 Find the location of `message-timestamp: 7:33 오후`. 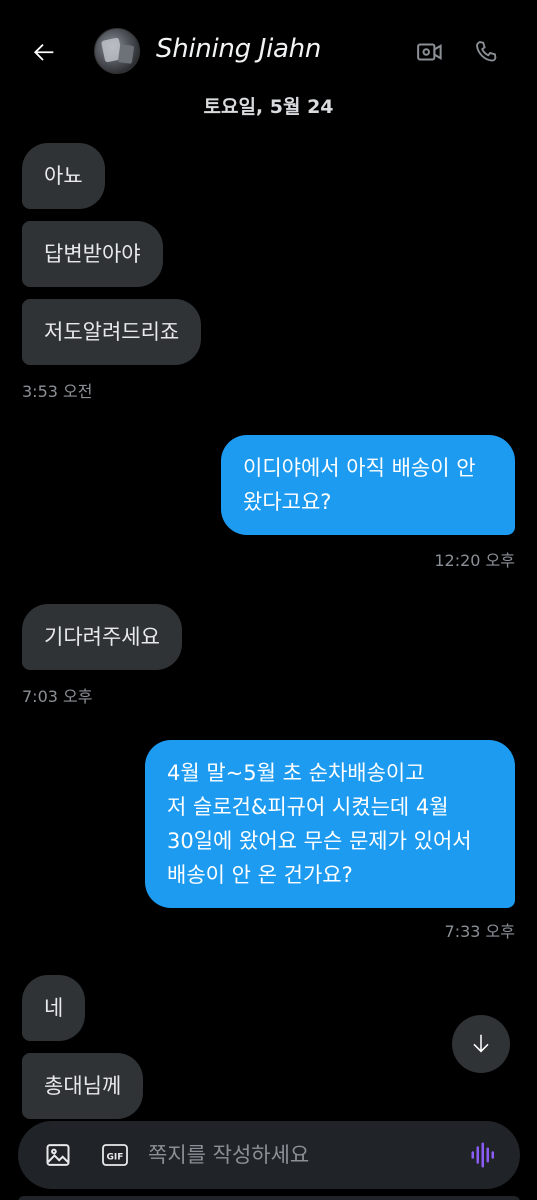

message-timestamp: 7:33 오후 is located at coordinates (479, 931).